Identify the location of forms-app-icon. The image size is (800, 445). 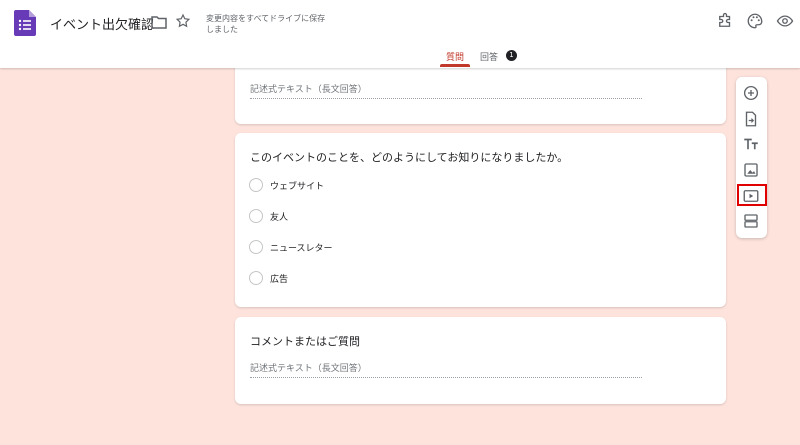
(25, 23).